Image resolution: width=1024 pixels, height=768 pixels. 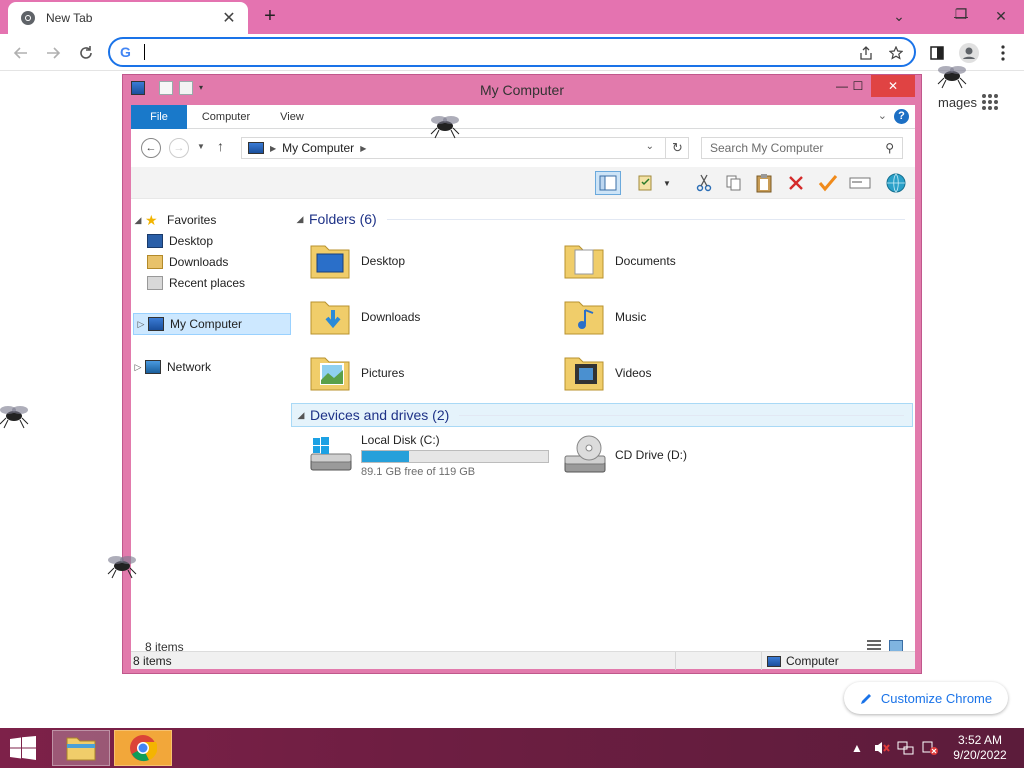 What do you see at coordinates (584, 262) in the screenshot?
I see `documents-folder-icon` at bounding box center [584, 262].